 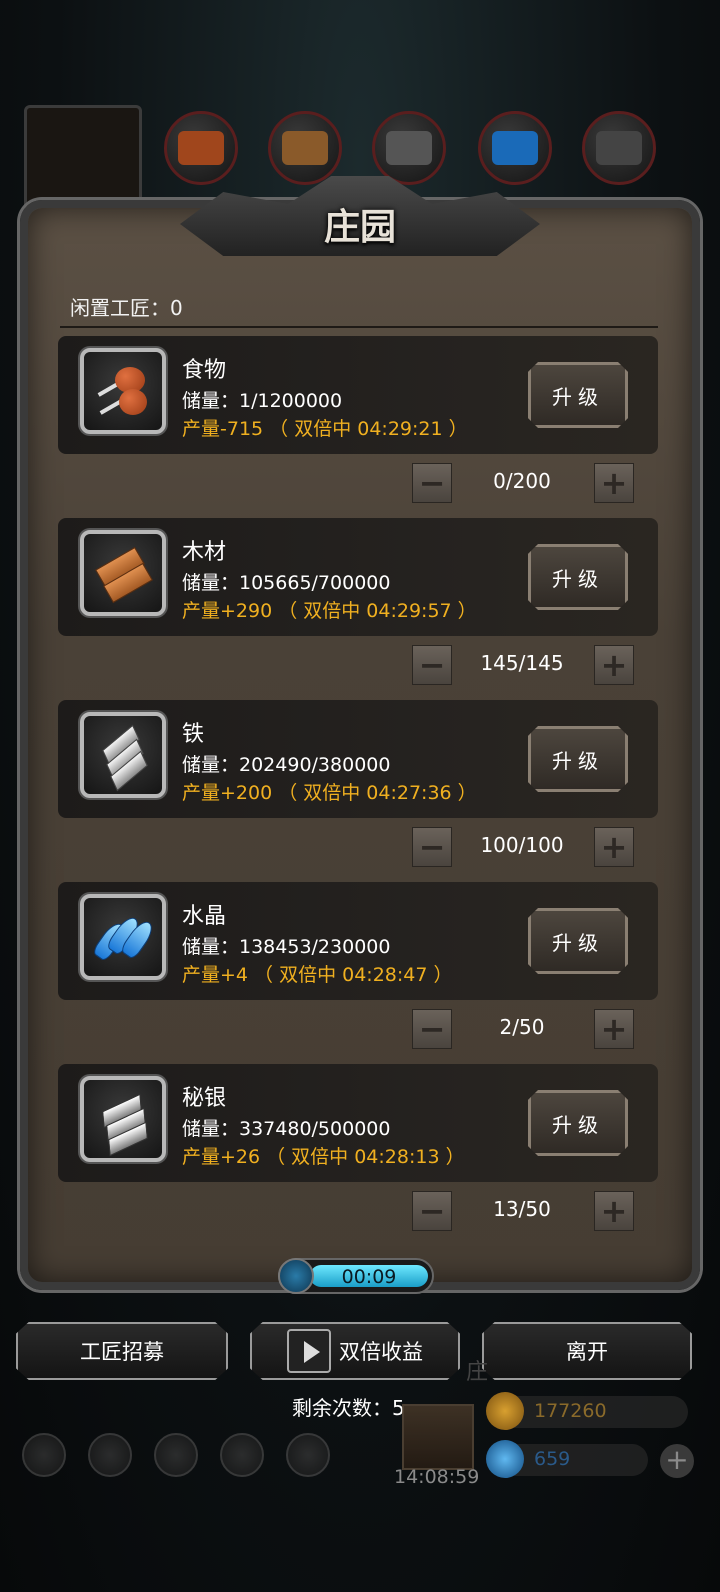 I want to click on add-gems-button: +, so click(x=677, y=1461).